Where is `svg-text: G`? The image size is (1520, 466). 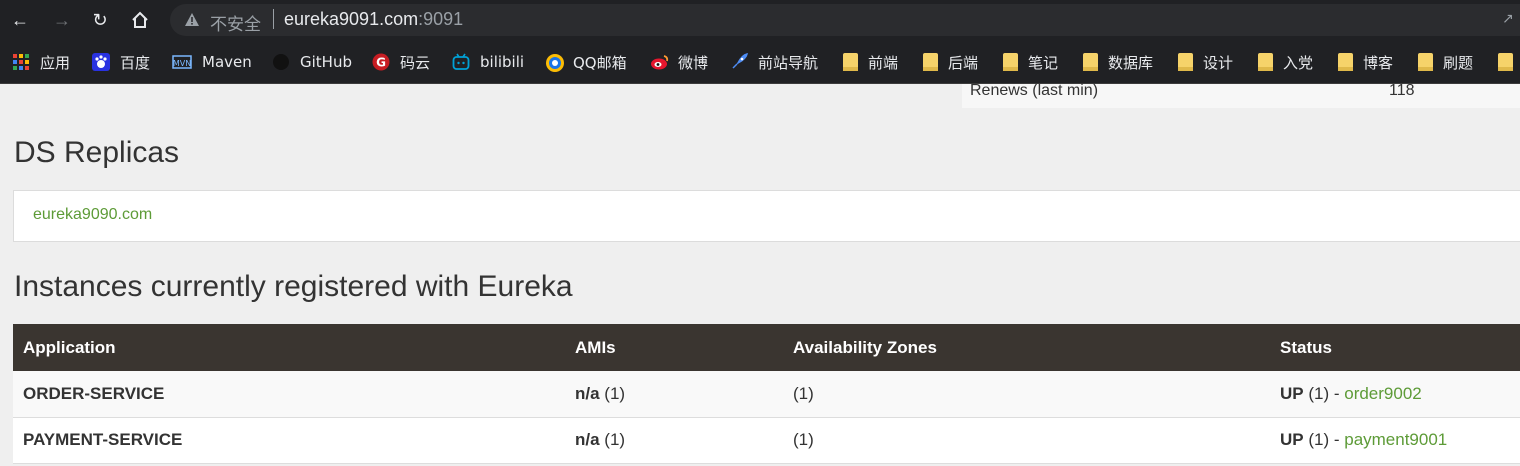
svg-text: G is located at coordinates (381, 63).